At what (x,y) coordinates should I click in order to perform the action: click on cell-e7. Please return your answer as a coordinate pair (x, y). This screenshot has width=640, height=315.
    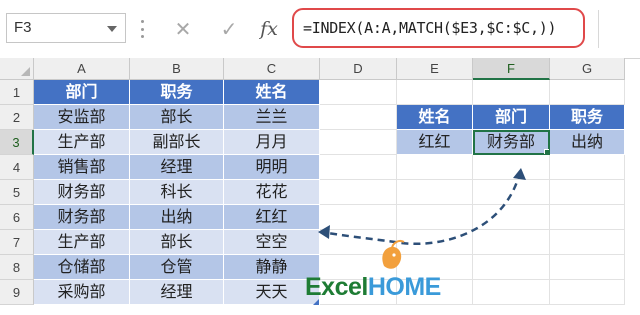
    Looking at the image, I should click on (435, 242).